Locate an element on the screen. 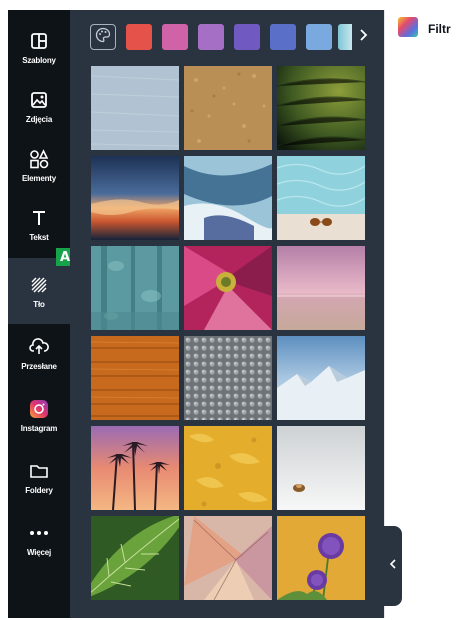 This screenshot has width=464, height=620. sidebar-item-szablony: Szablony is located at coordinates (39, 47).